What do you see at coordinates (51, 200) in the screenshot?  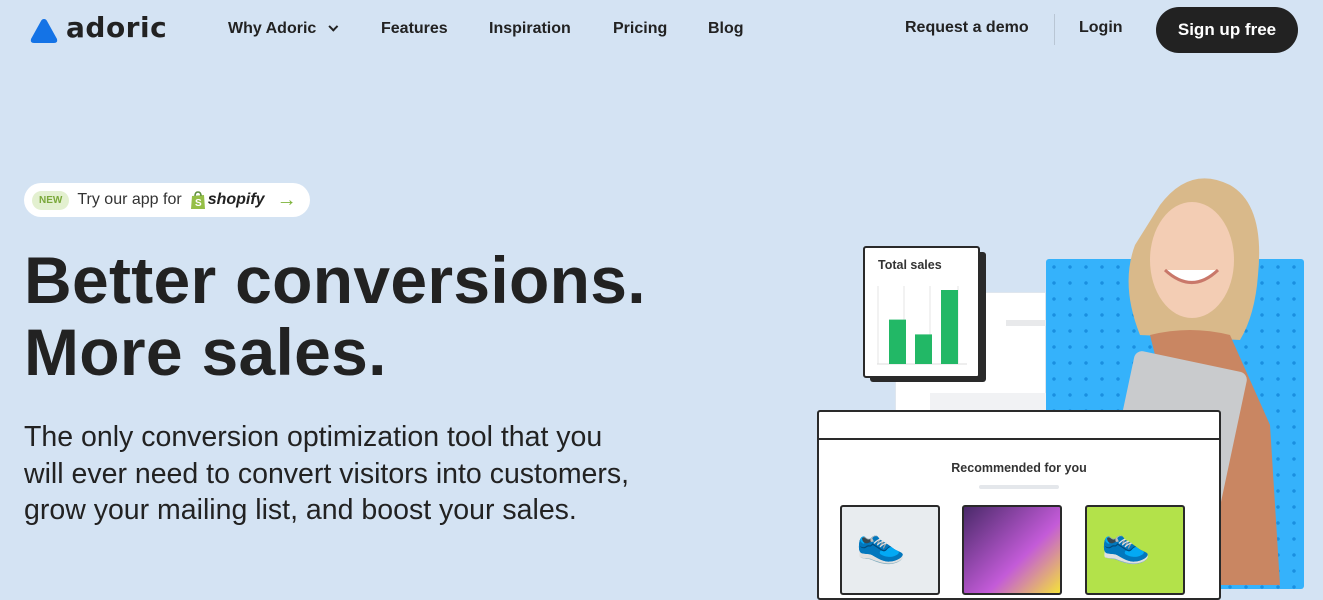 I see `new-tag: NEW` at bounding box center [51, 200].